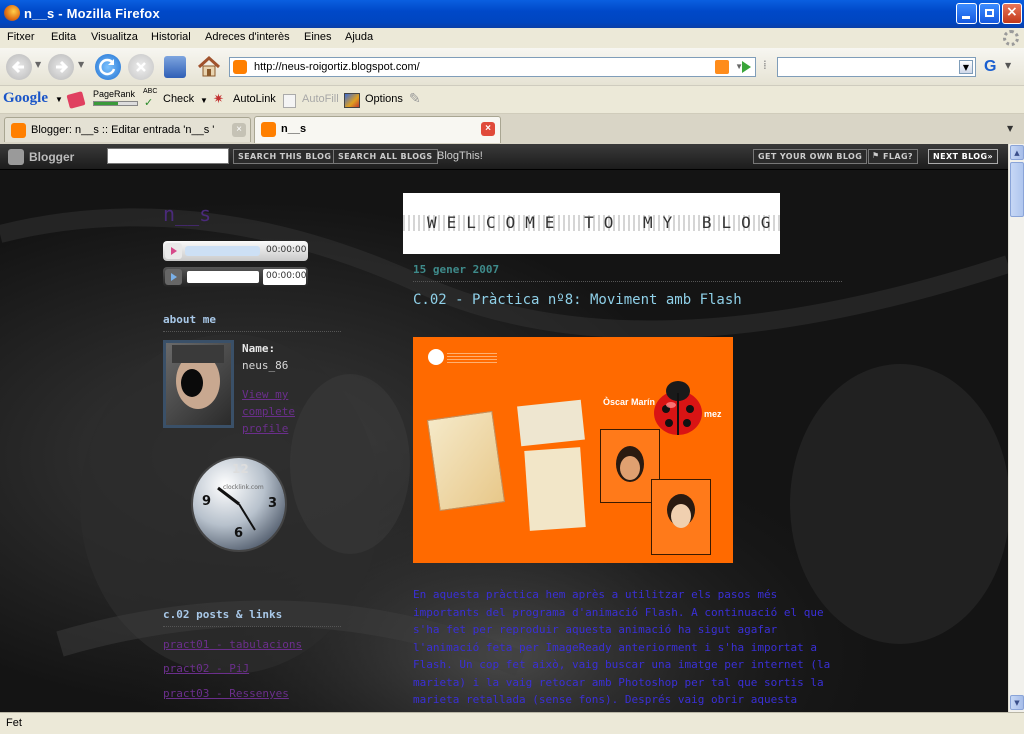 Image resolution: width=1024 pixels, height=734 pixels. I want to click on check-dropdown-icon: ▼, so click(204, 100).